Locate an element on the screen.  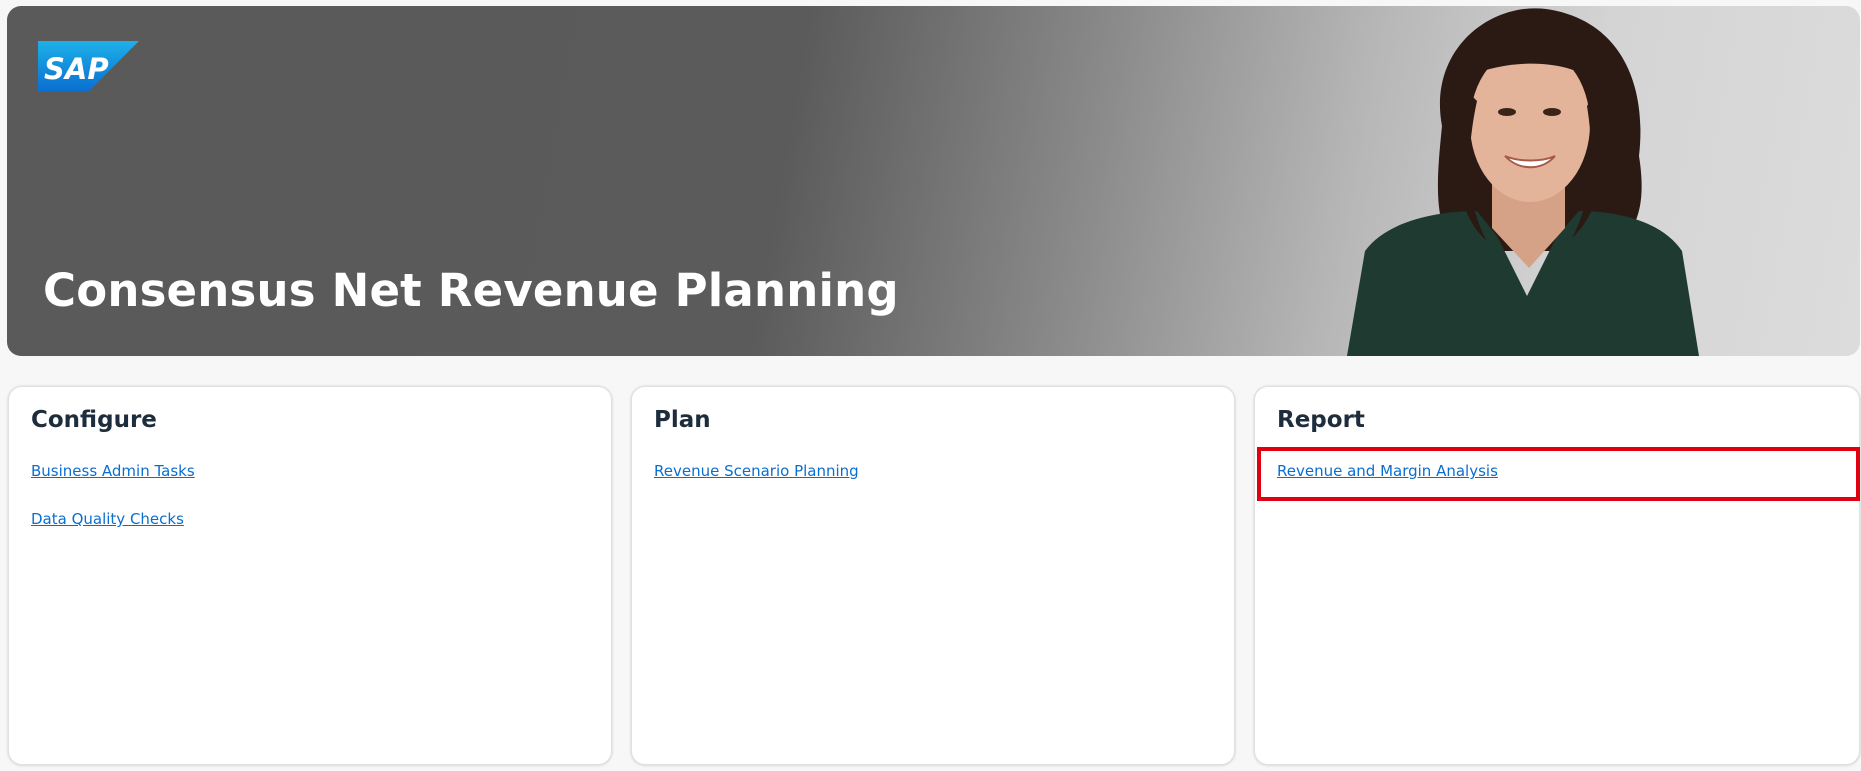
revenue-scenario-planning-link: Revenue Scenario Planning is located at coordinates (756, 471).